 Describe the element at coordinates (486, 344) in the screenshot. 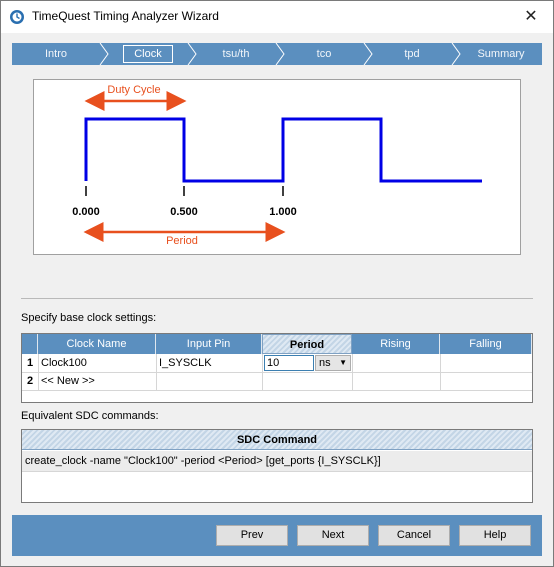

I see `column-header-falling: Falling` at that location.